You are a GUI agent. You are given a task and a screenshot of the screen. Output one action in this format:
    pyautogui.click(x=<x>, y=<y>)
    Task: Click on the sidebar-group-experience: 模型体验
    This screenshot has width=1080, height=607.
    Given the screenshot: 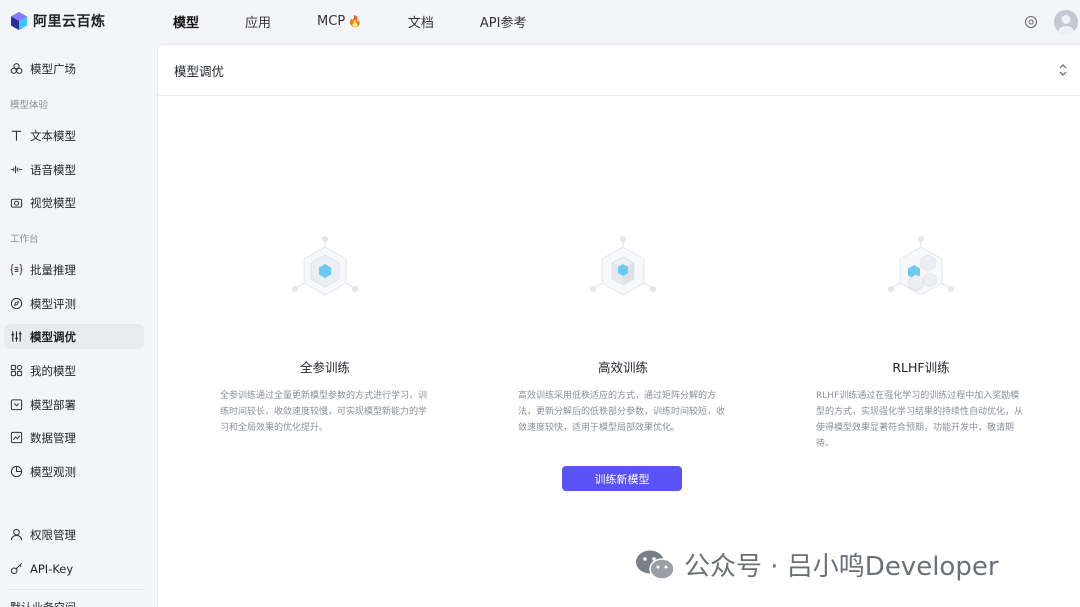 What is the action you would take?
    pyautogui.click(x=29, y=105)
    